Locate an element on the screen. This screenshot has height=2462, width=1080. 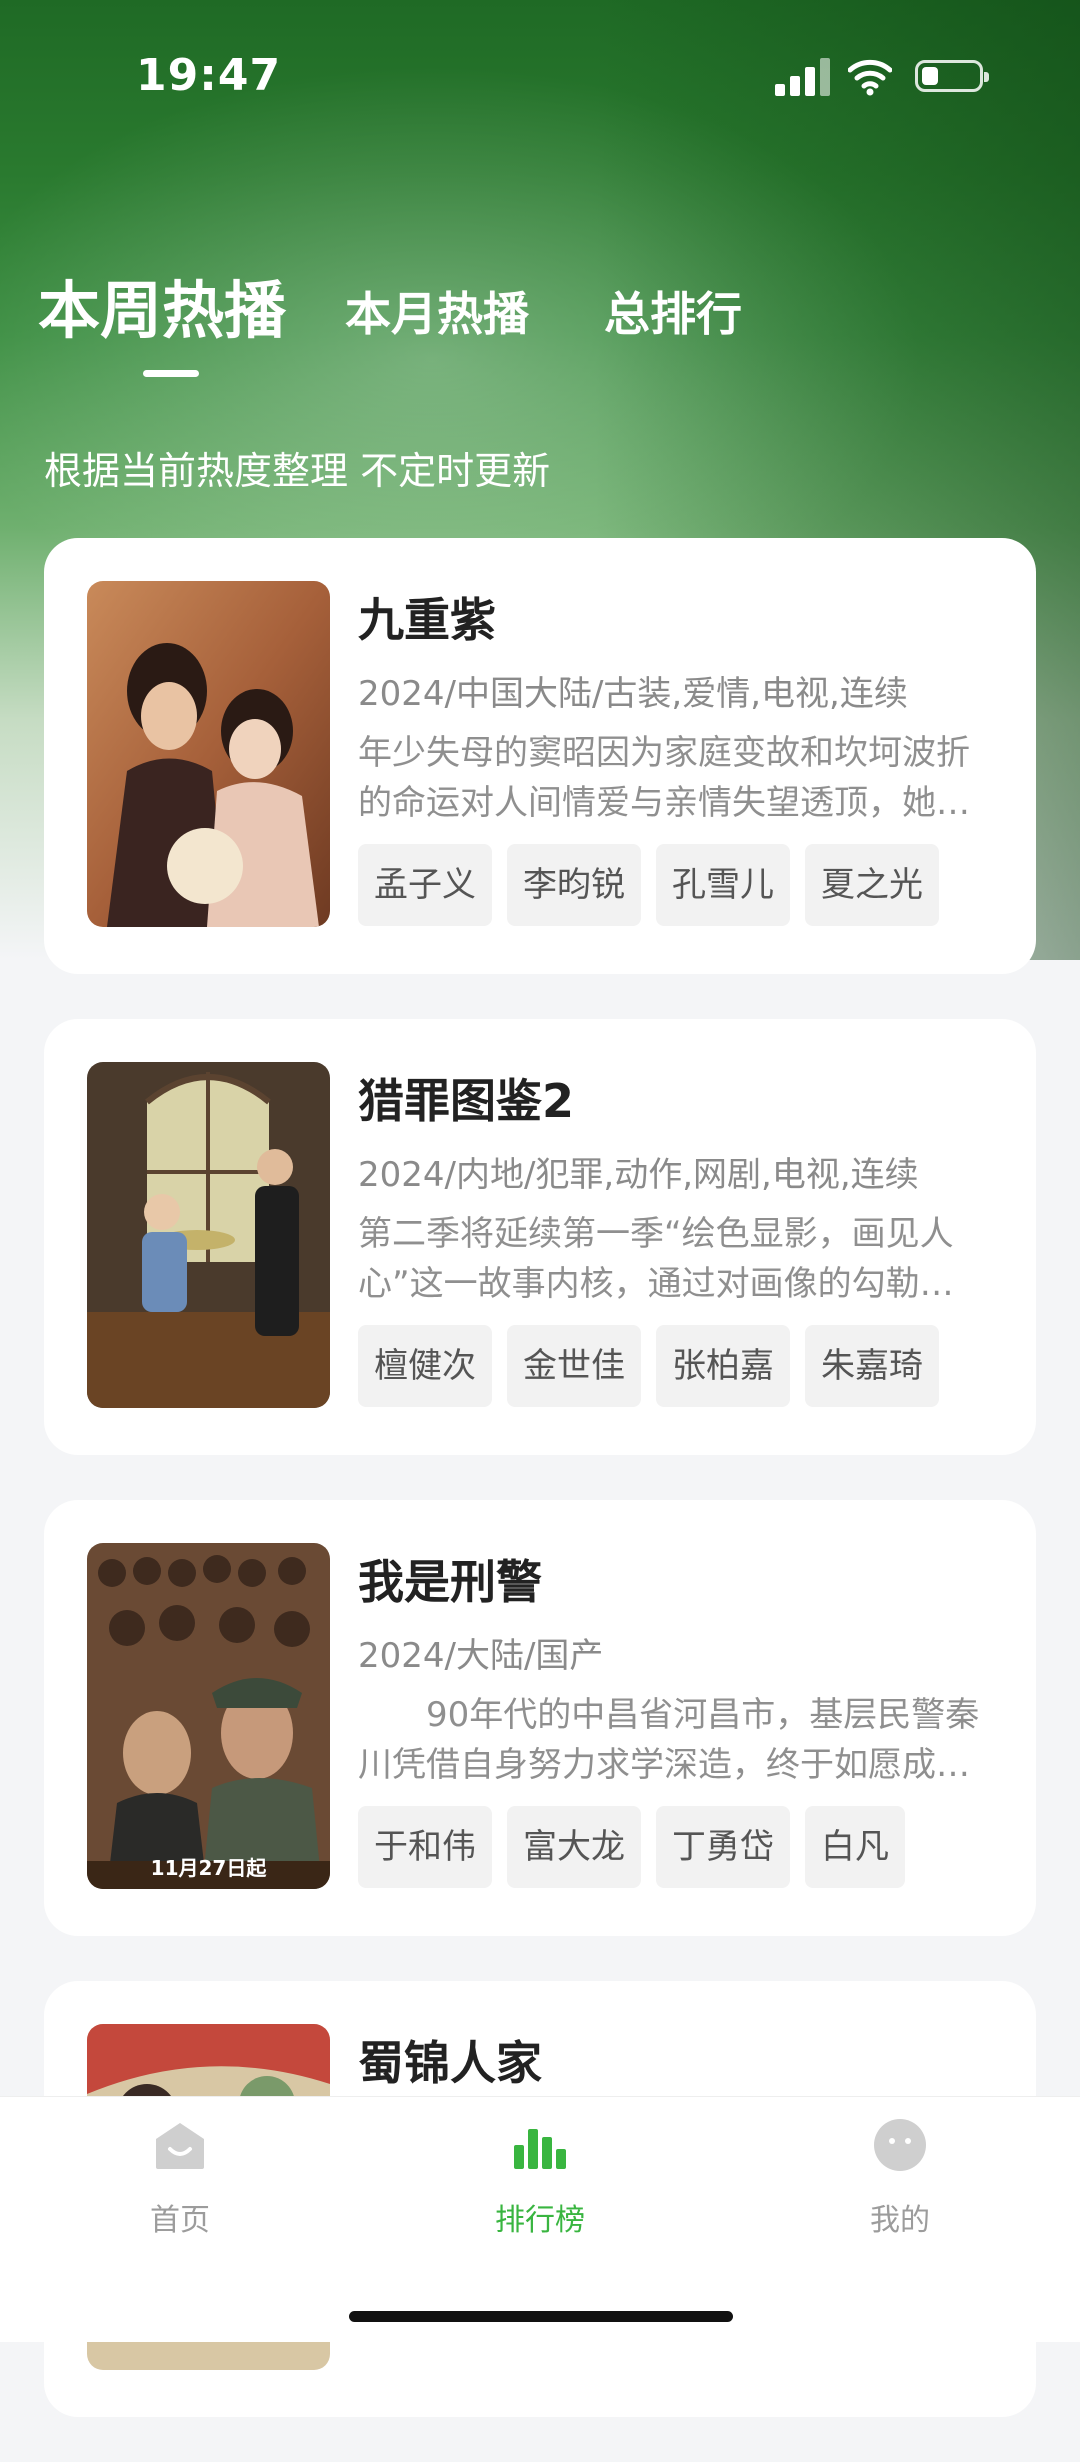
home-icon is located at coordinates (180, 2146).